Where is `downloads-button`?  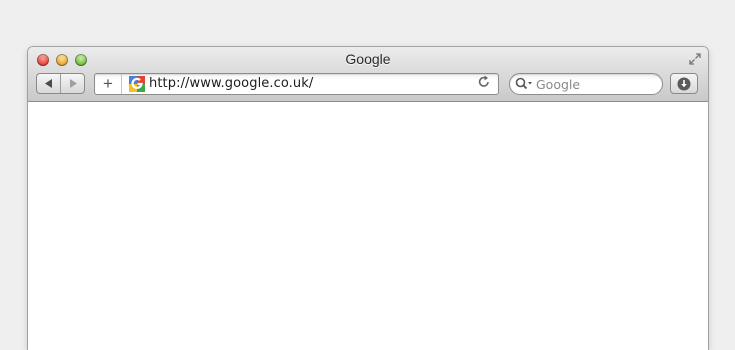 downloads-button is located at coordinates (684, 83).